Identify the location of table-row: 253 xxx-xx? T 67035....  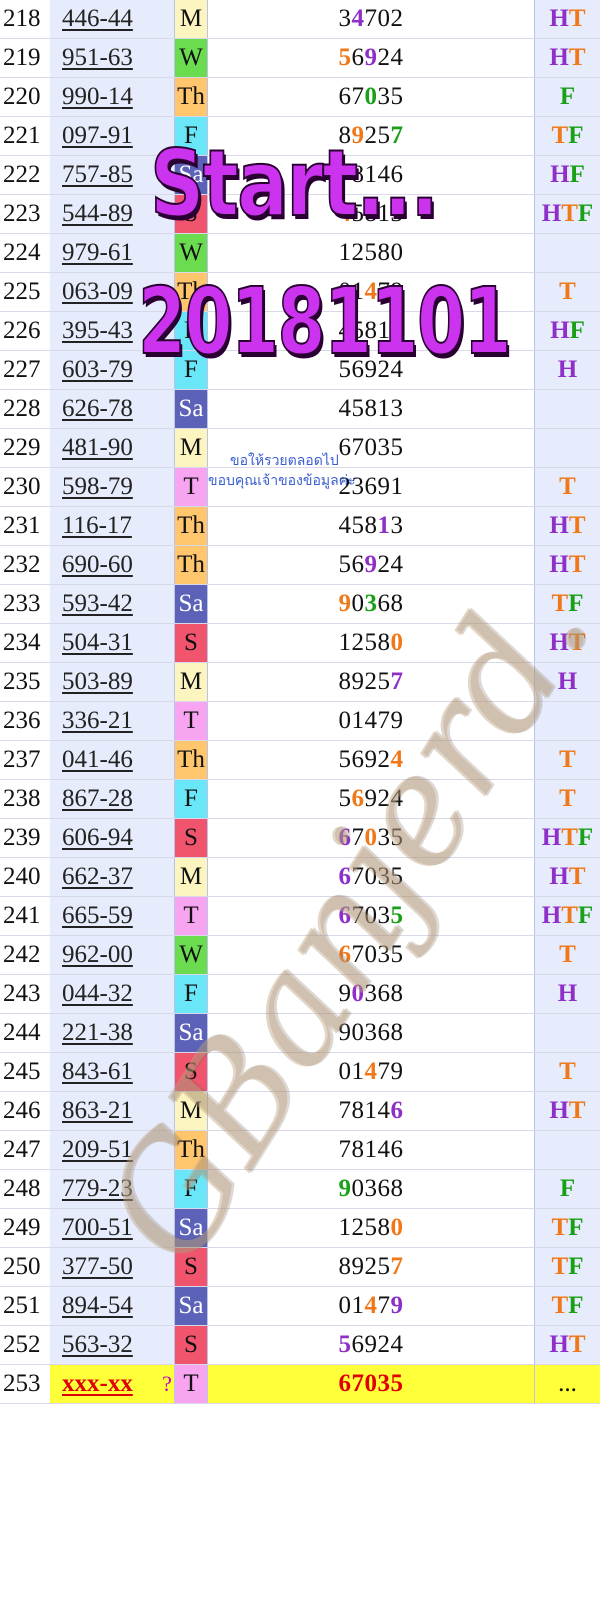
(300, 1384).